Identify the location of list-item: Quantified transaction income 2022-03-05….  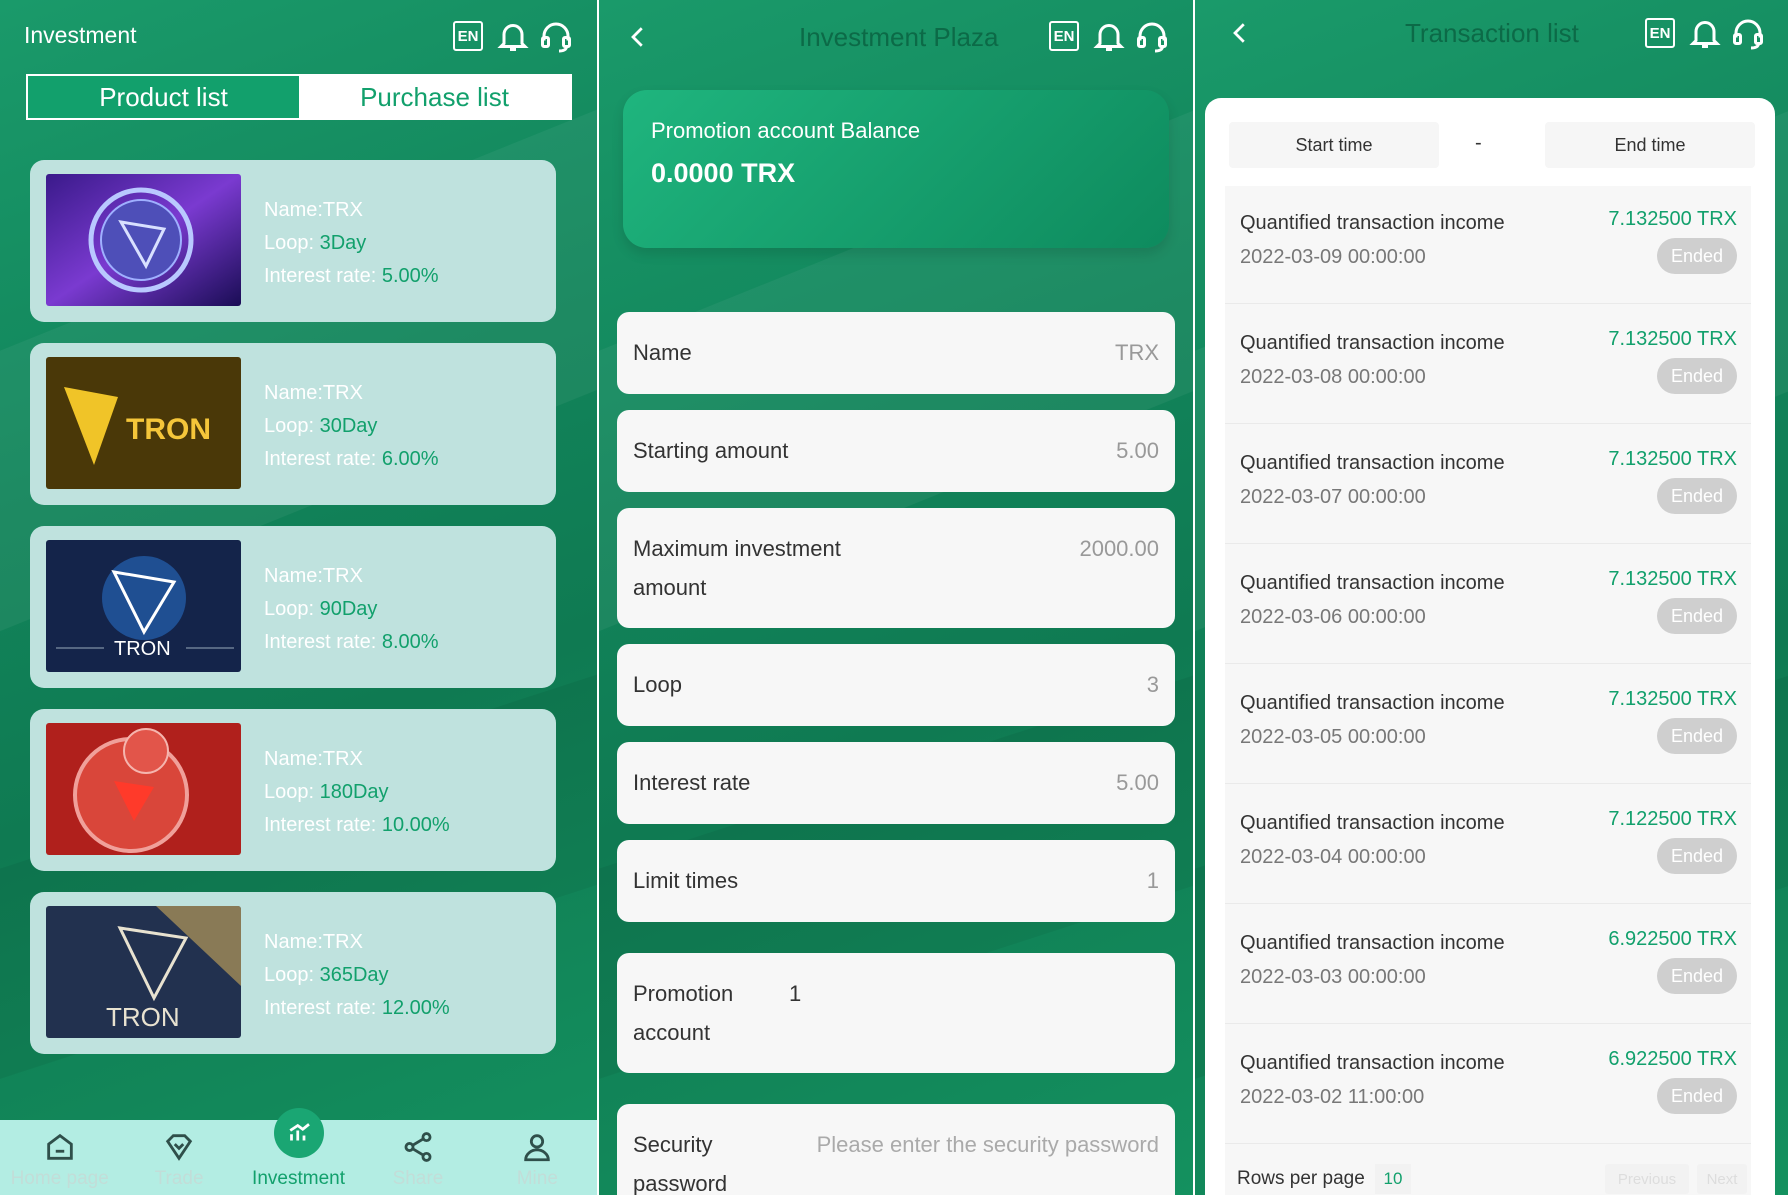
(1488, 725).